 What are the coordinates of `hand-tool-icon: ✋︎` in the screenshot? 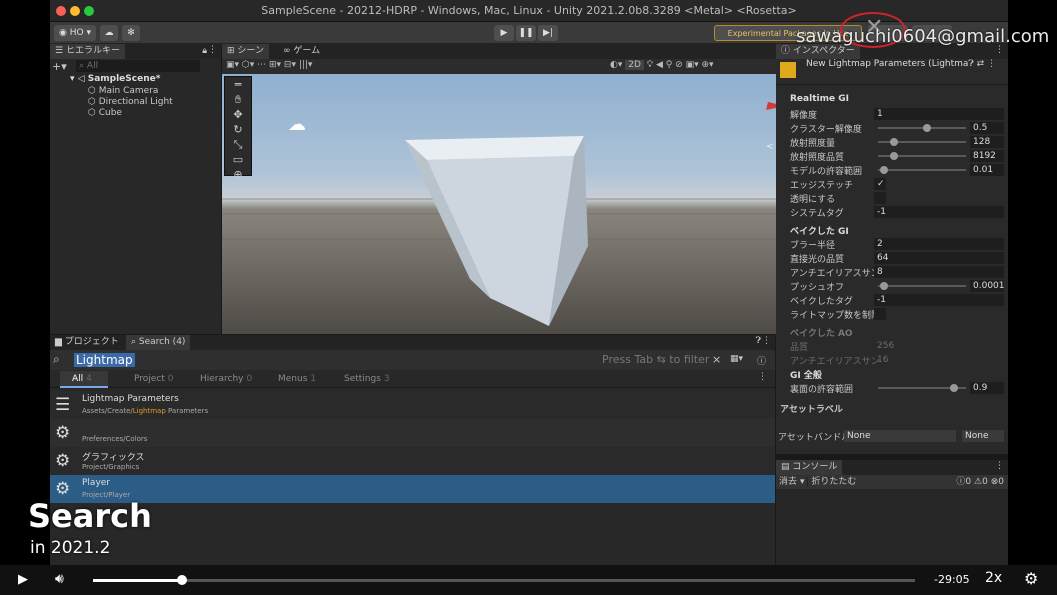 It's located at (238, 99).